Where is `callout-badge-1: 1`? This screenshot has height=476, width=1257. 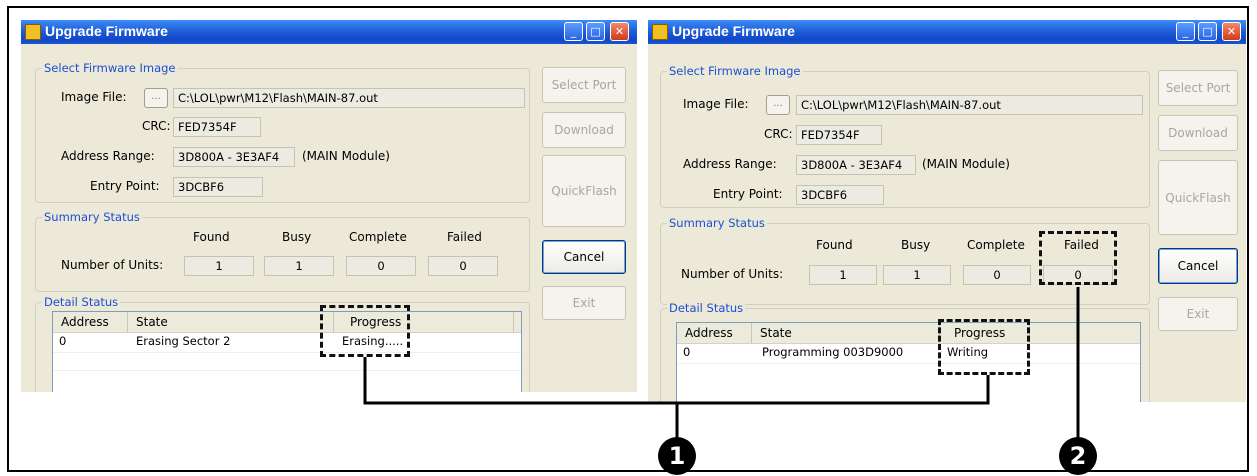 callout-badge-1: 1 is located at coordinates (677, 456).